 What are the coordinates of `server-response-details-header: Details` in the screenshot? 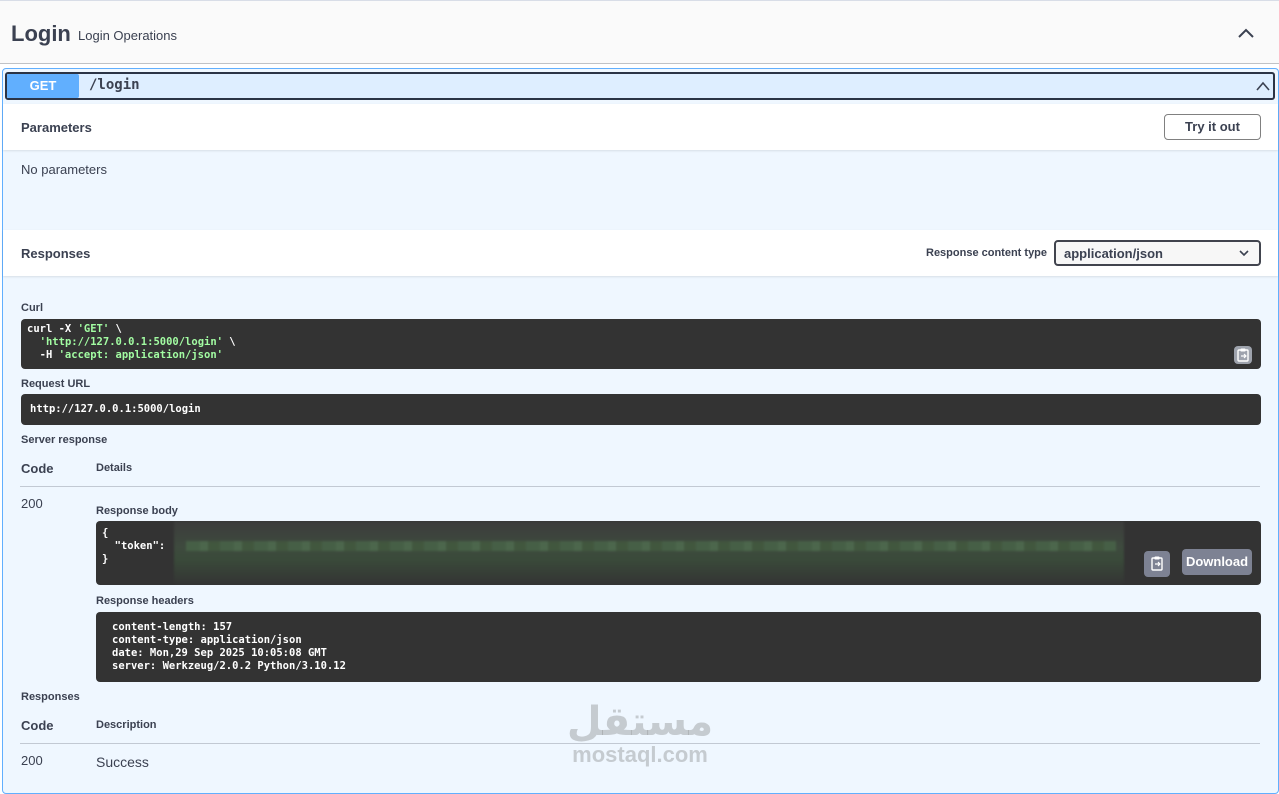 It's located at (114, 468).